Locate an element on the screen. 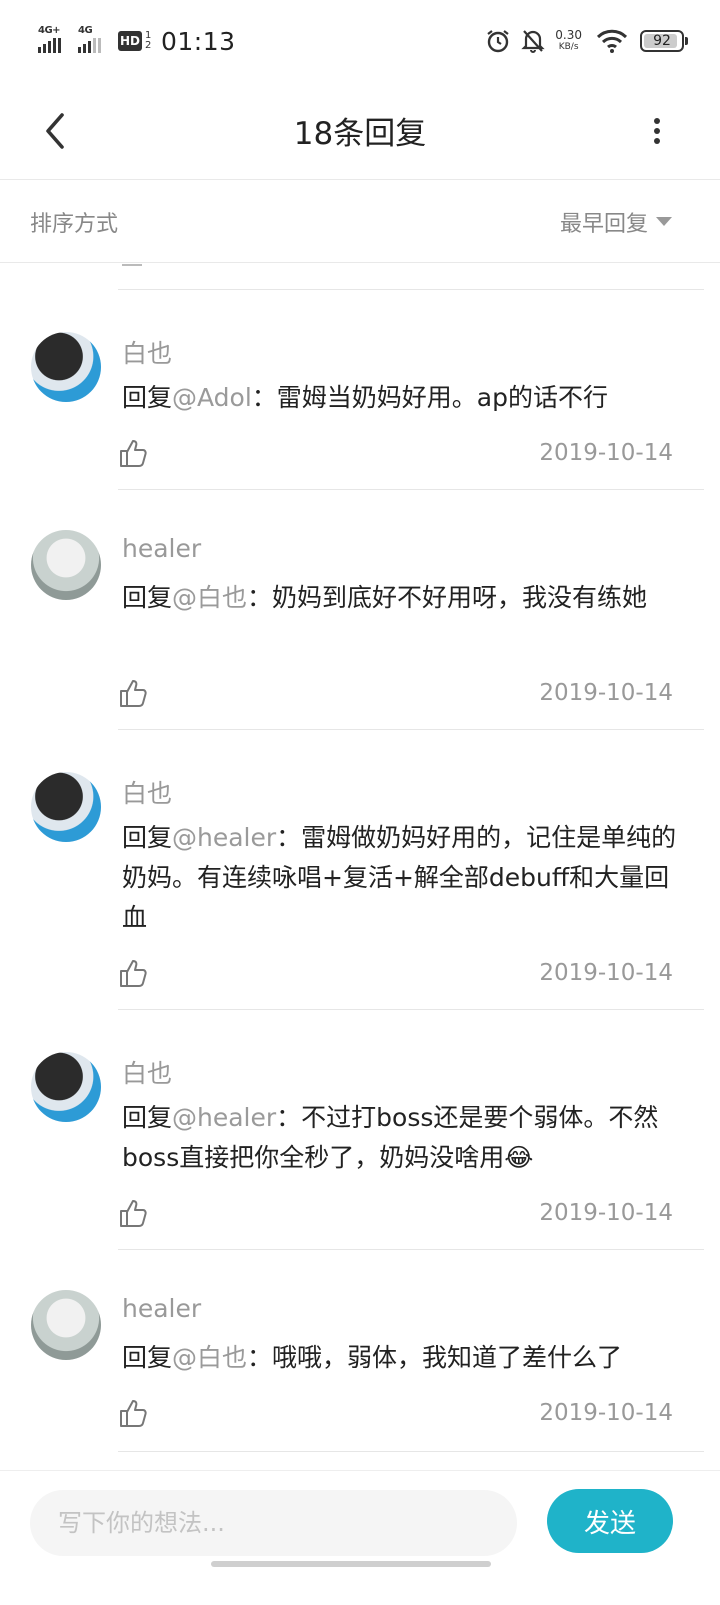  reply-text: 回复@白也：哦哦，弱体，我知道了差什么了 is located at coordinates (402, 1358).